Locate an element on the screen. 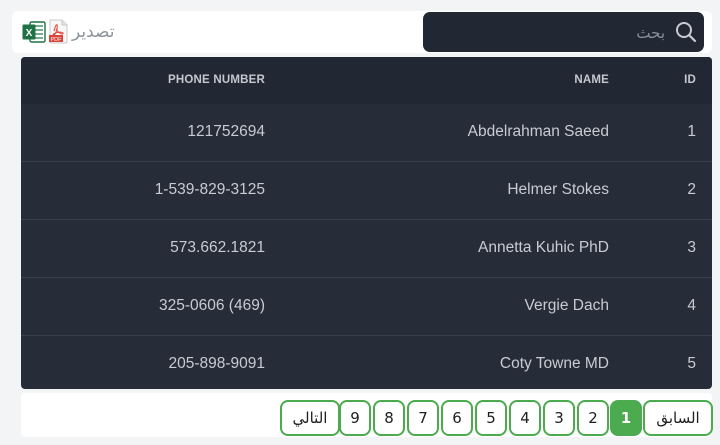 This screenshot has width=720, height=445. cell-phone: 573.662.1821 is located at coordinates (217, 247).